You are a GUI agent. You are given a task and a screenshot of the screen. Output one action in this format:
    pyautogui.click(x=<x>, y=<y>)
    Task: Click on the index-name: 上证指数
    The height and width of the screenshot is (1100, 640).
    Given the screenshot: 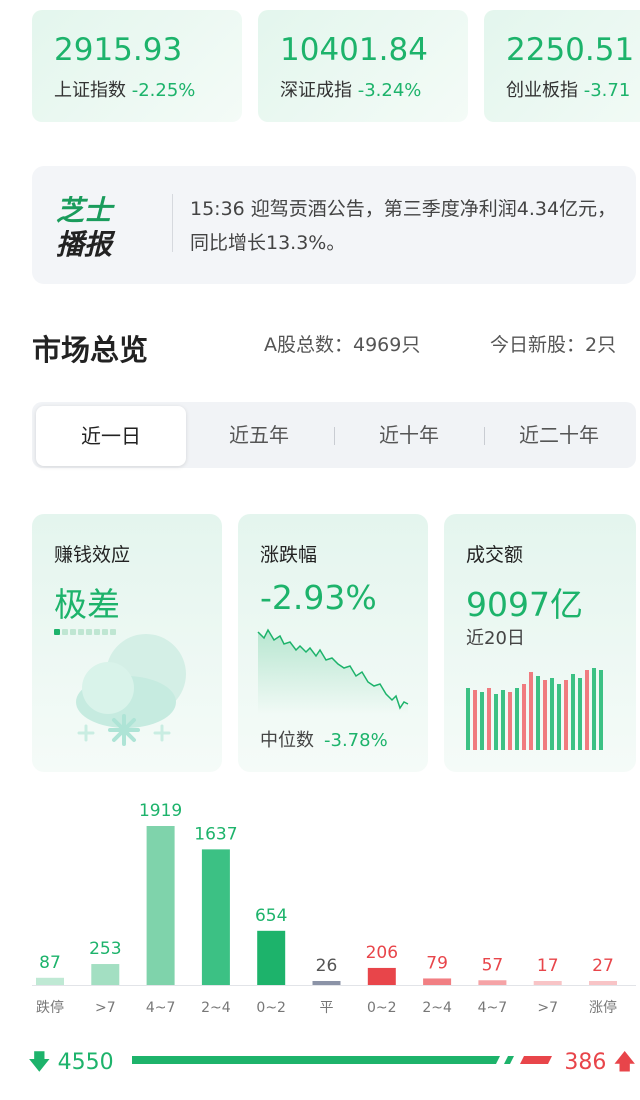 What is the action you would take?
    pyautogui.click(x=90, y=90)
    